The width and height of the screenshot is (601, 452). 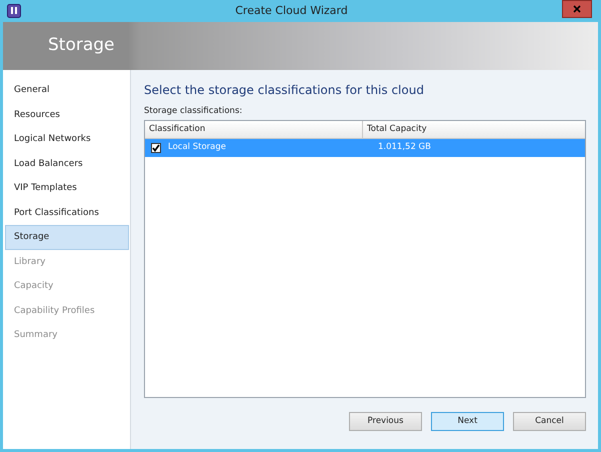 I want to click on close-icon, so click(x=577, y=9).